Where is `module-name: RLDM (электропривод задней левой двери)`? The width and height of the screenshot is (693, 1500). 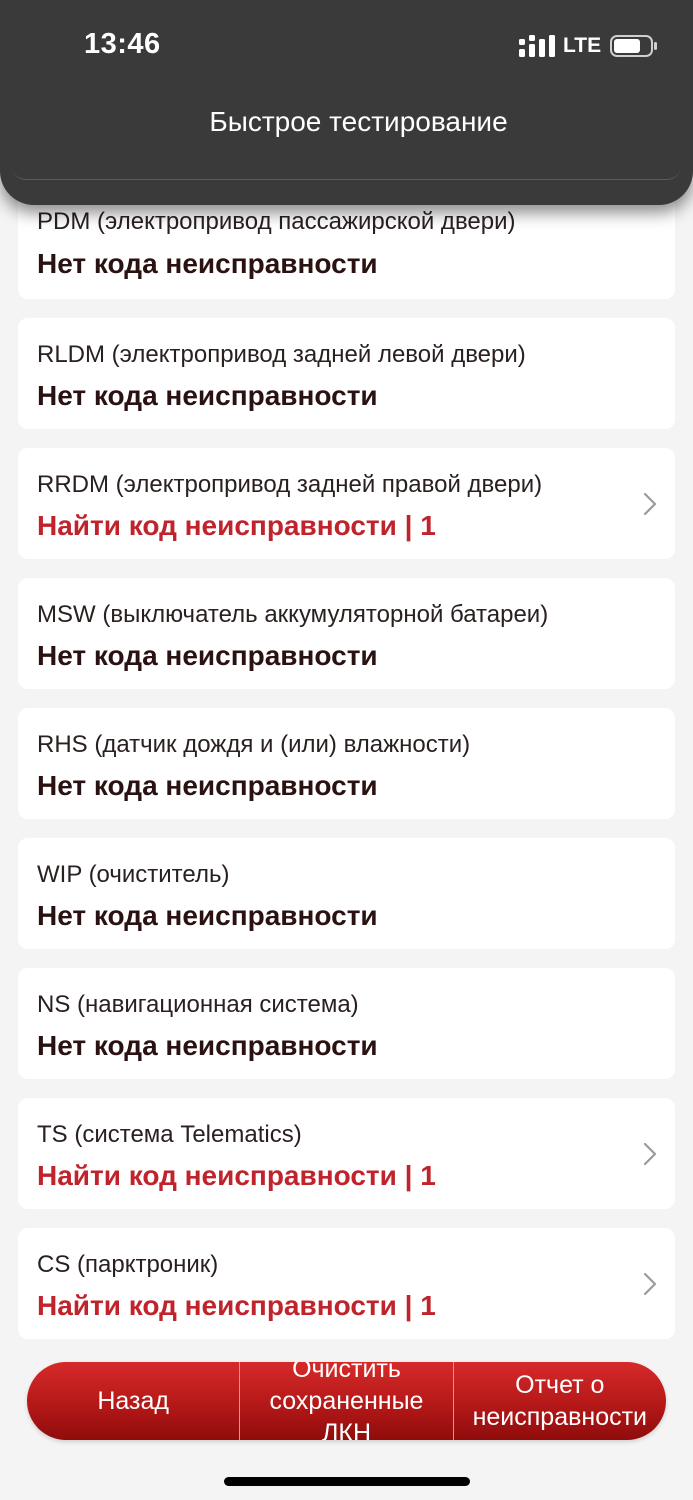
module-name: RLDM (электропривод задней левой двери) is located at coordinates (281, 354).